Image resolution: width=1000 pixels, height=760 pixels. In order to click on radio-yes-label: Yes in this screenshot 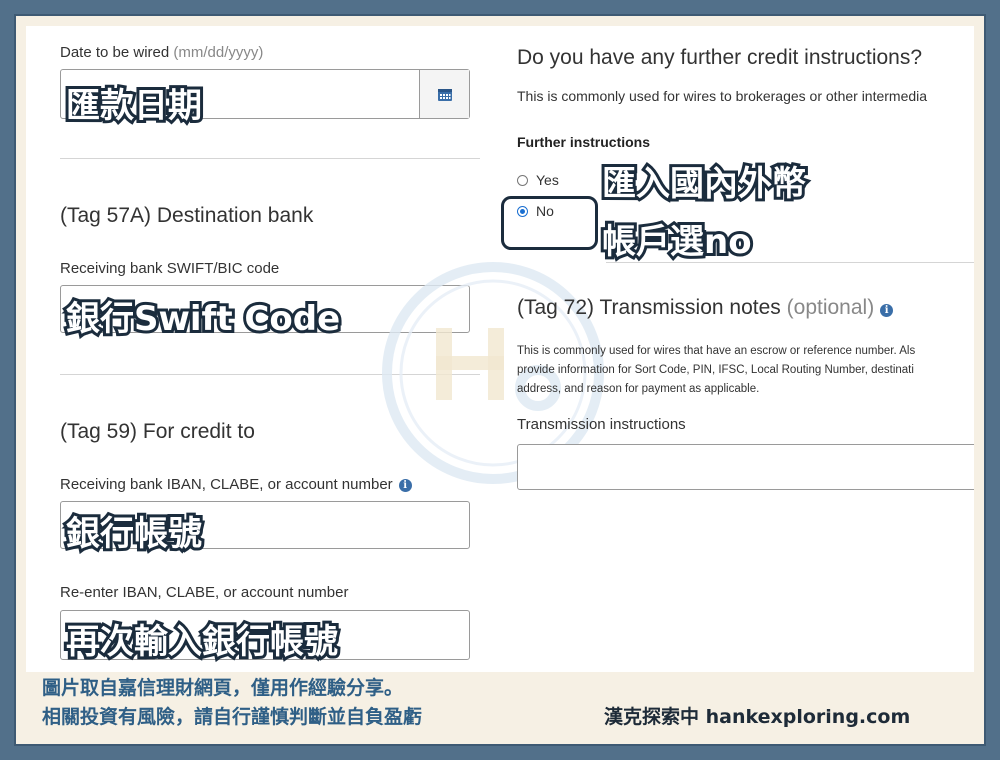, I will do `click(547, 180)`.